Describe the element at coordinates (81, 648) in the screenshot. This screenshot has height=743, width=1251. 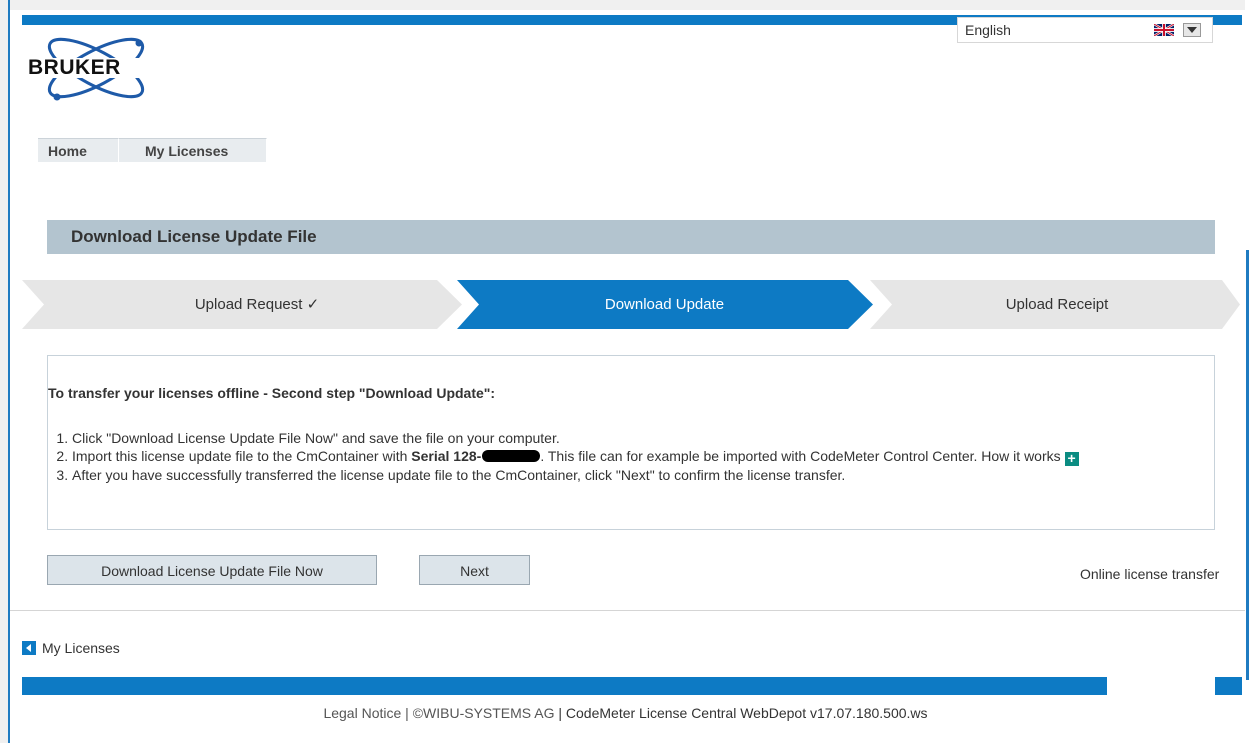
I see `back-link-label: My Licenses` at that location.